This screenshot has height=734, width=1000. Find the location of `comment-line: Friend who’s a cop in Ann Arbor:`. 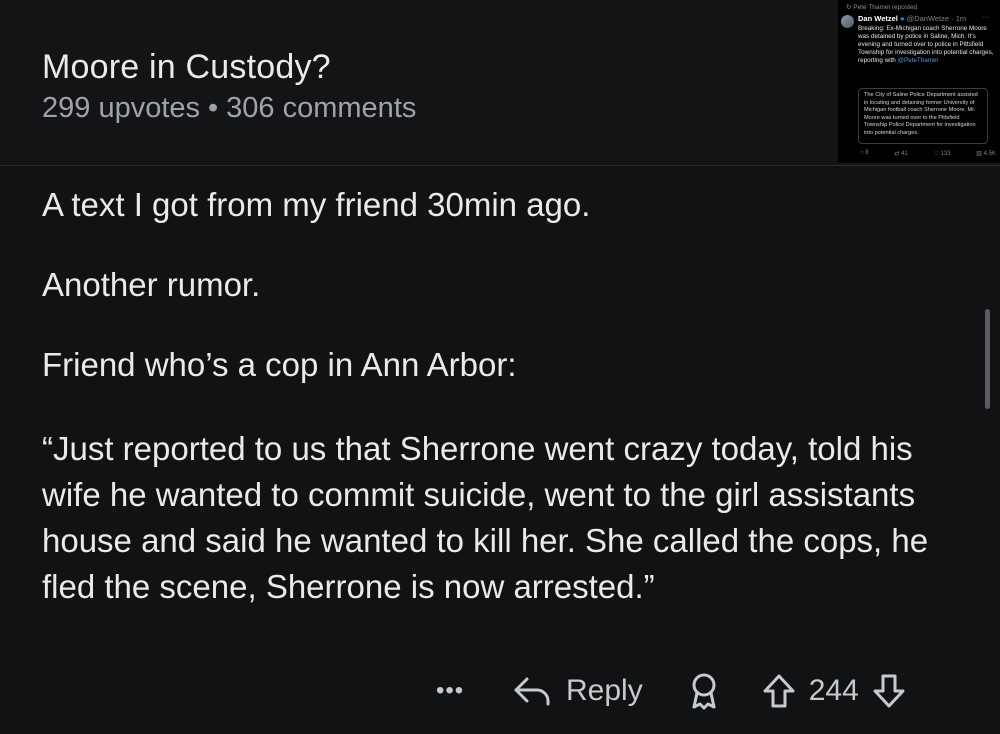

comment-line: Friend who’s a cop in Ann Arbor: is located at coordinates (279, 364).